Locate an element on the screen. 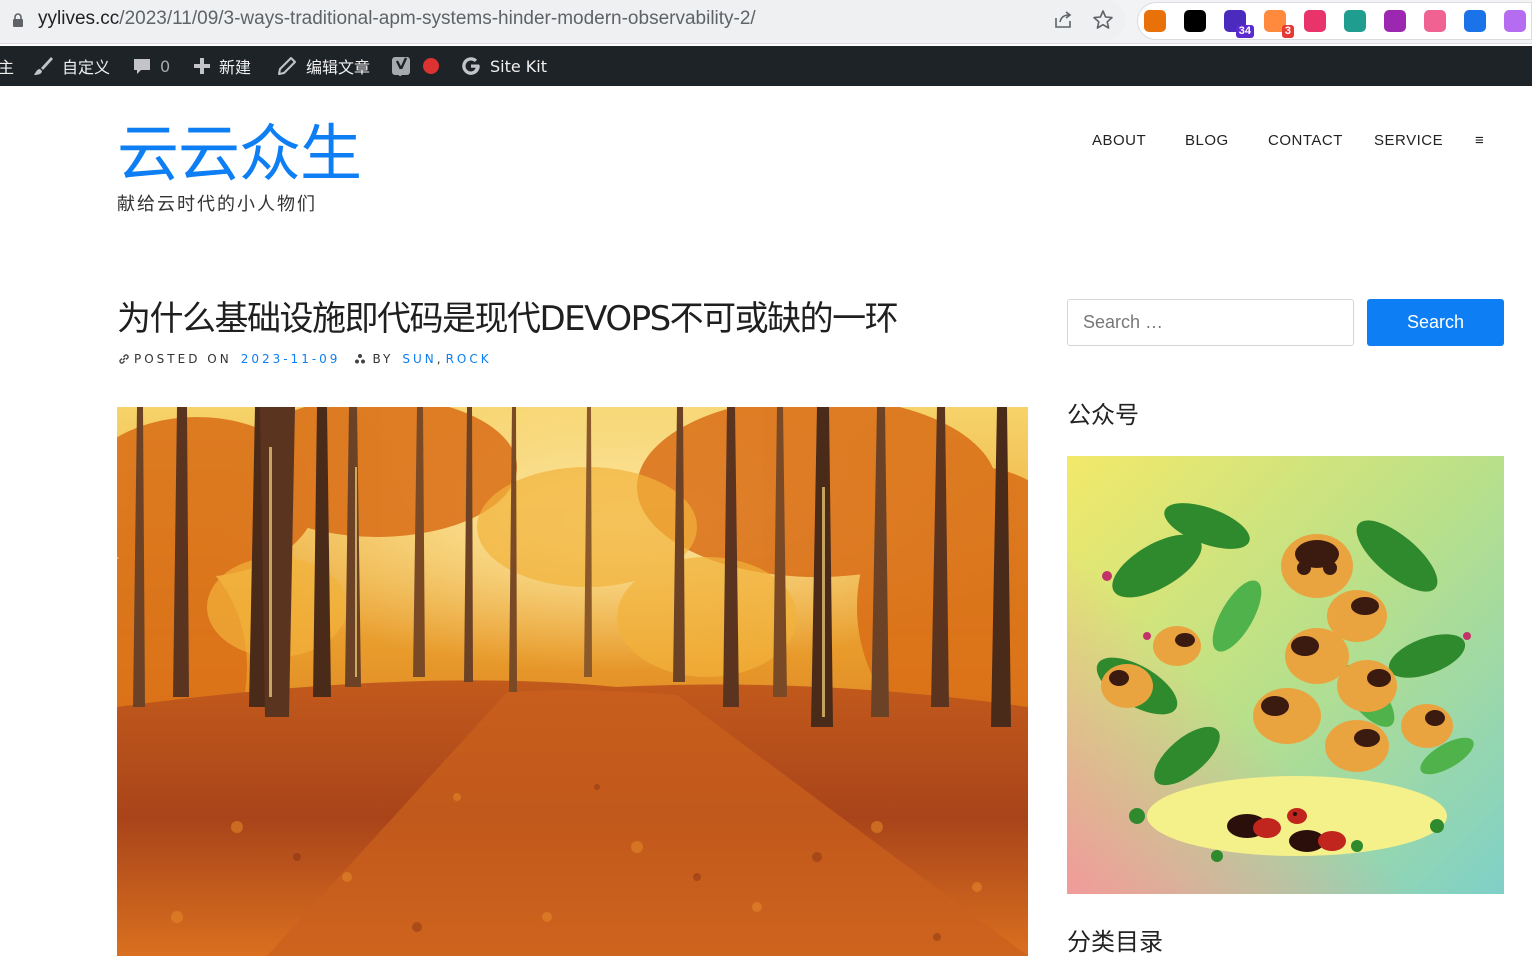 This screenshot has height=956, width=1532. notion-extension-icon is located at coordinates (1195, 21).